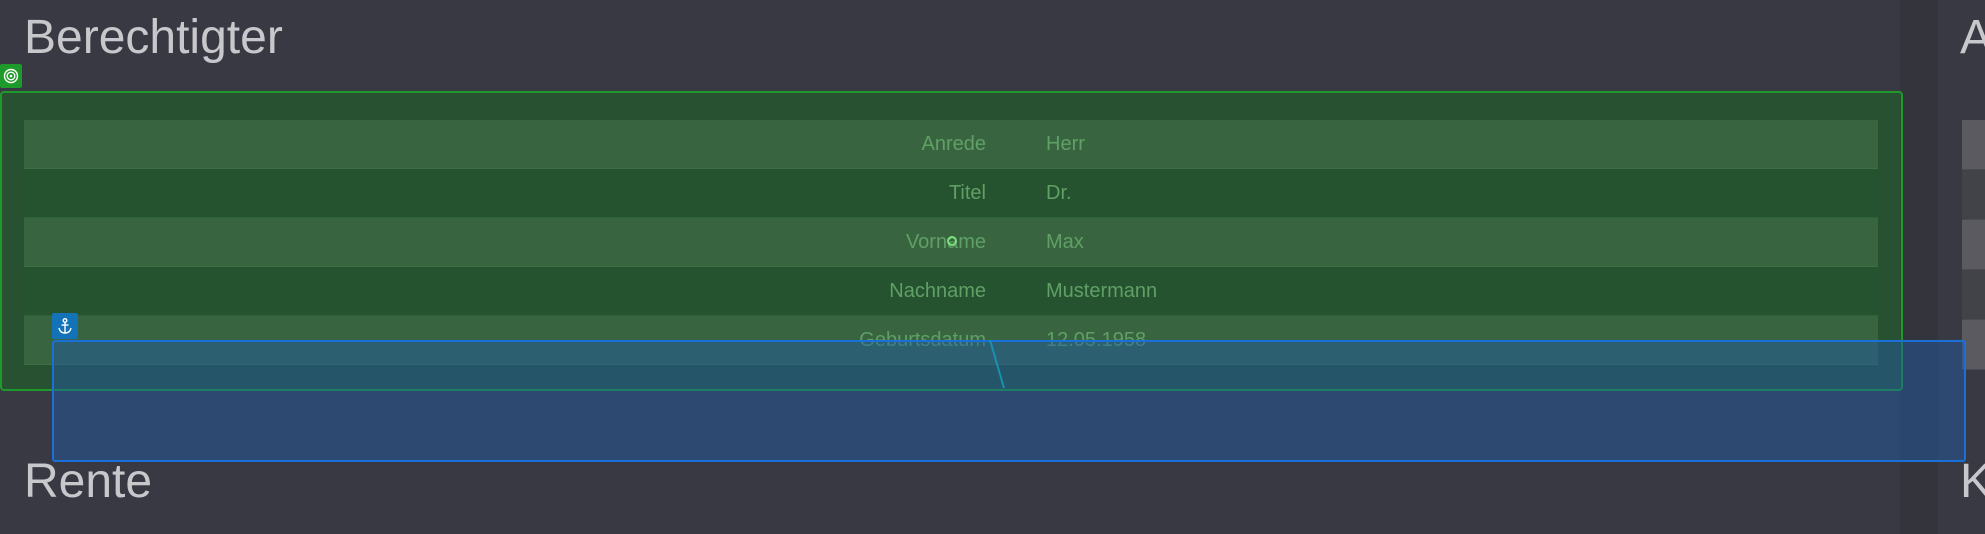  Describe the element at coordinates (153, 37) in the screenshot. I see `section-title-berechtigter: Berechtigter` at that location.